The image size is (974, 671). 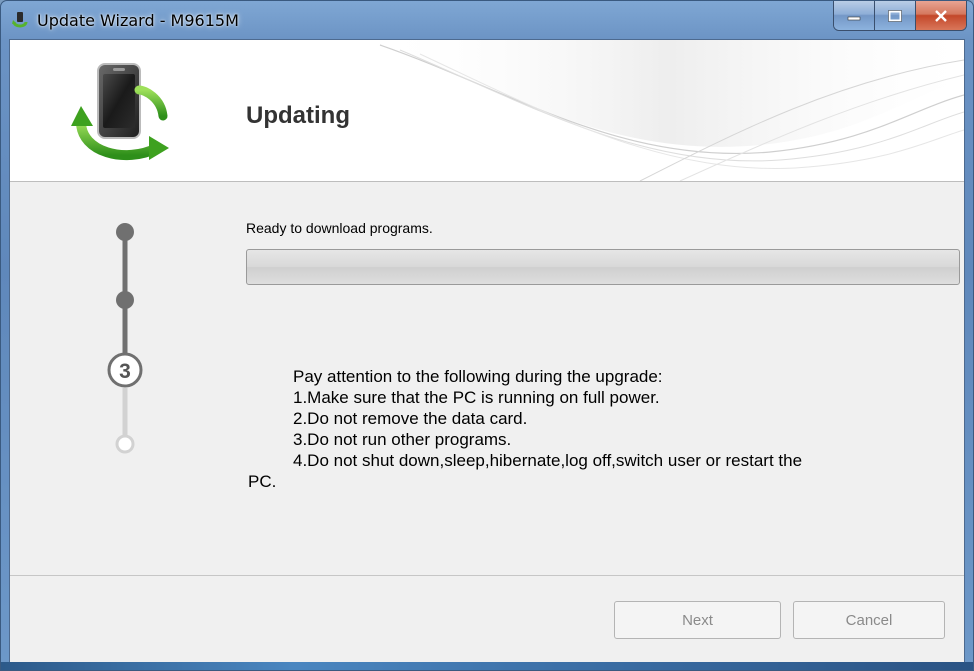 I want to click on notes-item: 2.Do not remove the data card., so click(x=410, y=418).